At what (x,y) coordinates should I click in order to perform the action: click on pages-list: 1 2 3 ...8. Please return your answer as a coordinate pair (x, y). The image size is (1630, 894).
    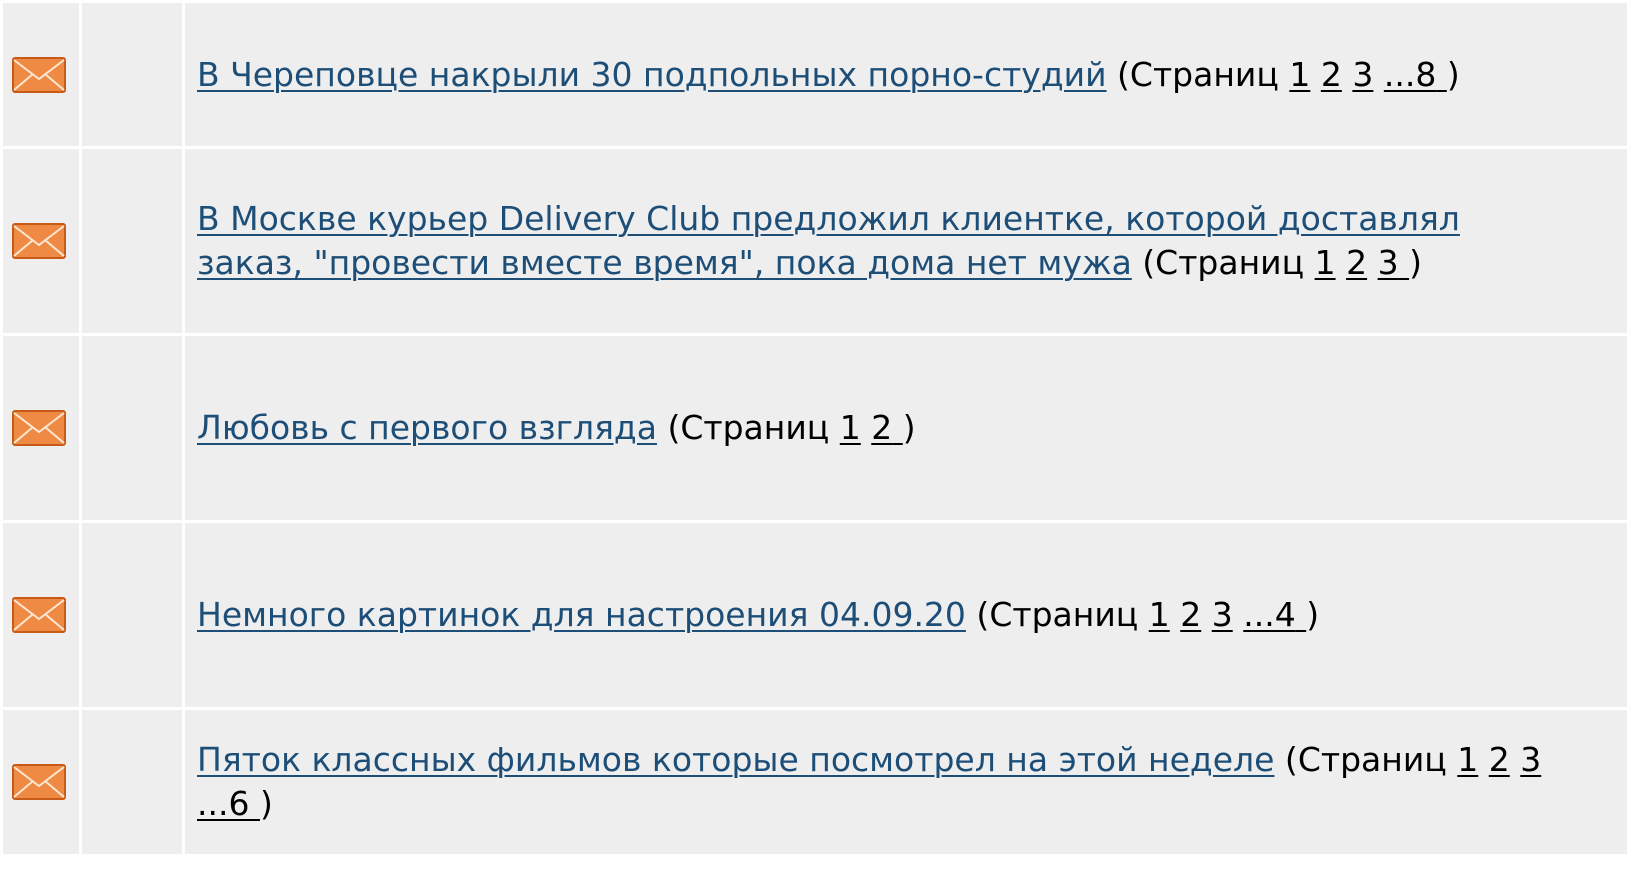
    Looking at the image, I should click on (1367, 74).